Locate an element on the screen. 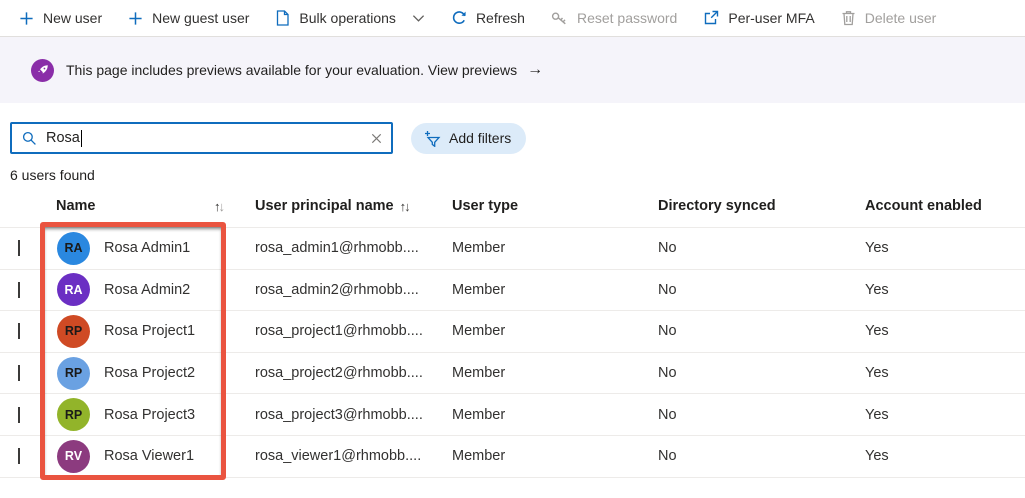 The height and width of the screenshot is (498, 1025). column-header-user-type: User type is located at coordinates (547, 206).